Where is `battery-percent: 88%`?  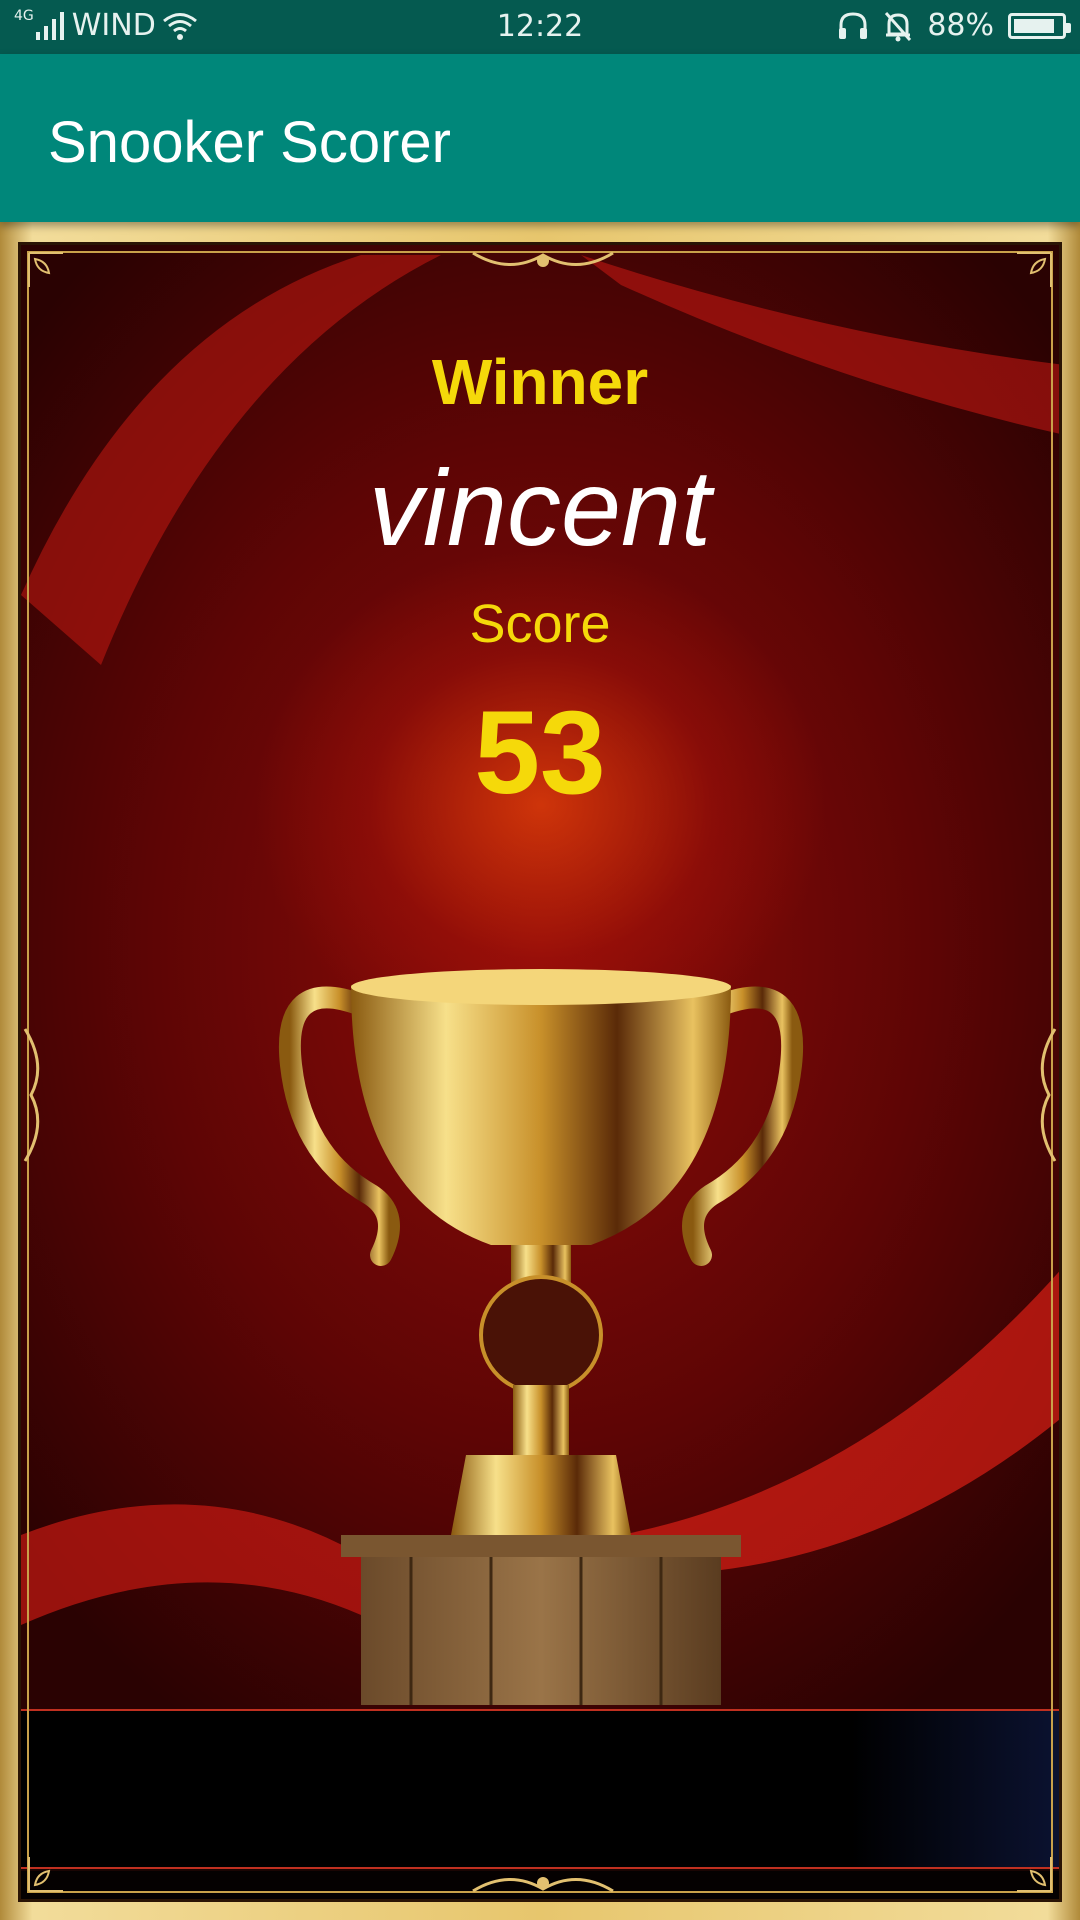 battery-percent: 88% is located at coordinates (960, 25).